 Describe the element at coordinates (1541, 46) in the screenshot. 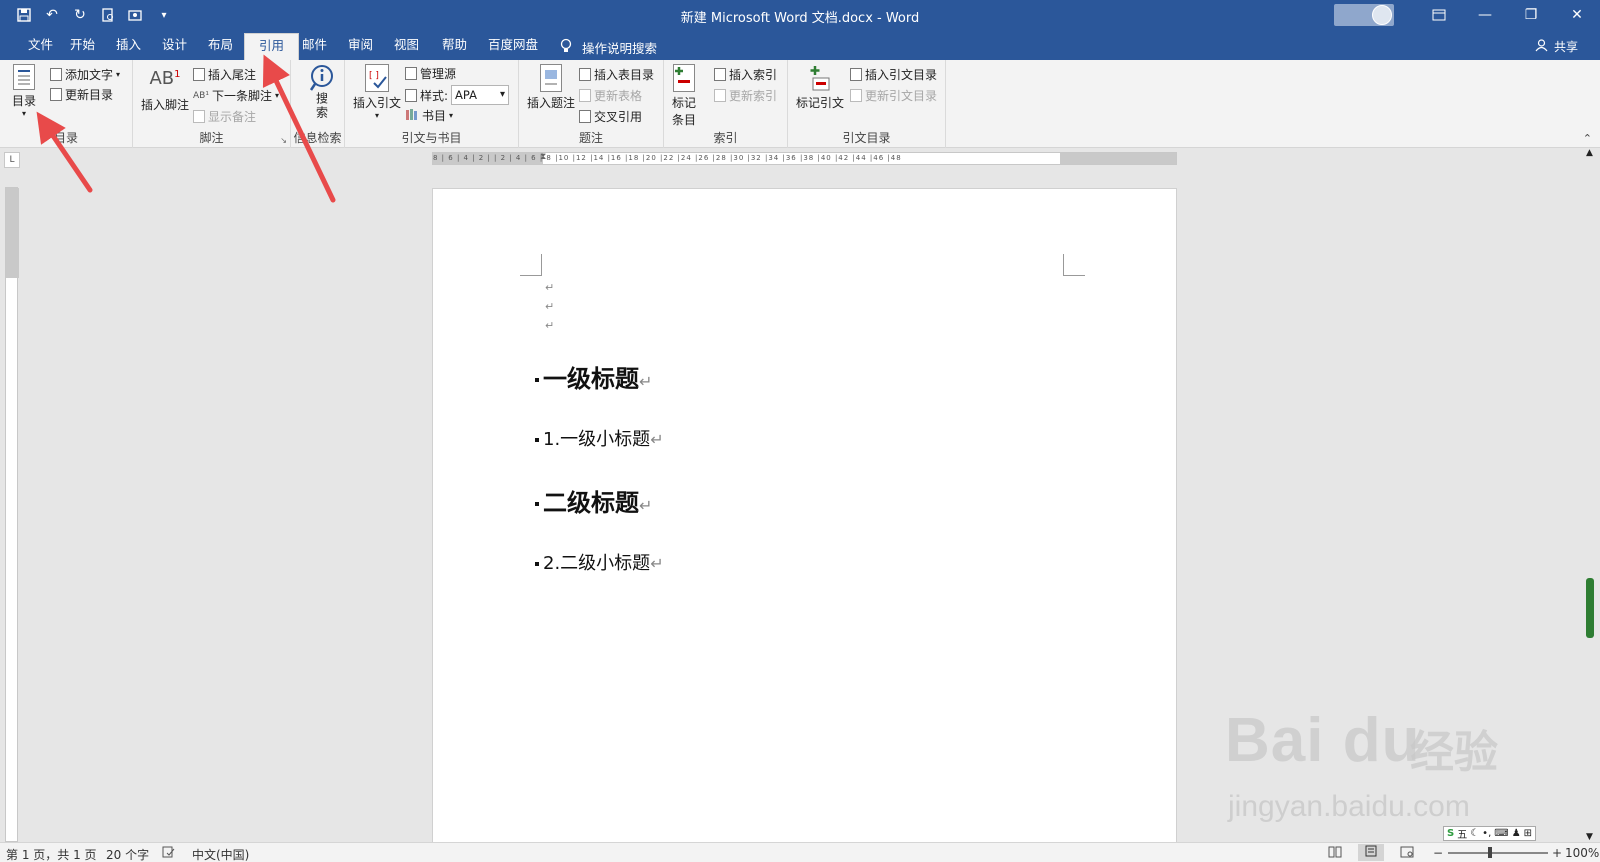

I see `person-icon` at that location.